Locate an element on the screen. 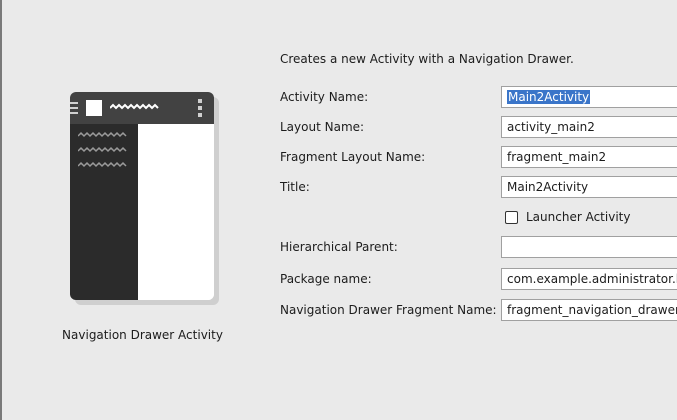  nav-drawer-fragment-name-input: fragment_navigation_drawer is located at coordinates (589, 310).